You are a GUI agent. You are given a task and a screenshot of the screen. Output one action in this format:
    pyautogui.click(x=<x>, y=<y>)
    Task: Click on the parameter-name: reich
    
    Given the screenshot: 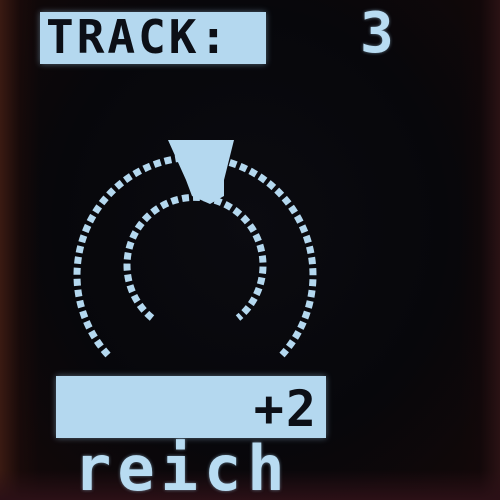 What is the action you would take?
    pyautogui.click(x=182, y=466)
    